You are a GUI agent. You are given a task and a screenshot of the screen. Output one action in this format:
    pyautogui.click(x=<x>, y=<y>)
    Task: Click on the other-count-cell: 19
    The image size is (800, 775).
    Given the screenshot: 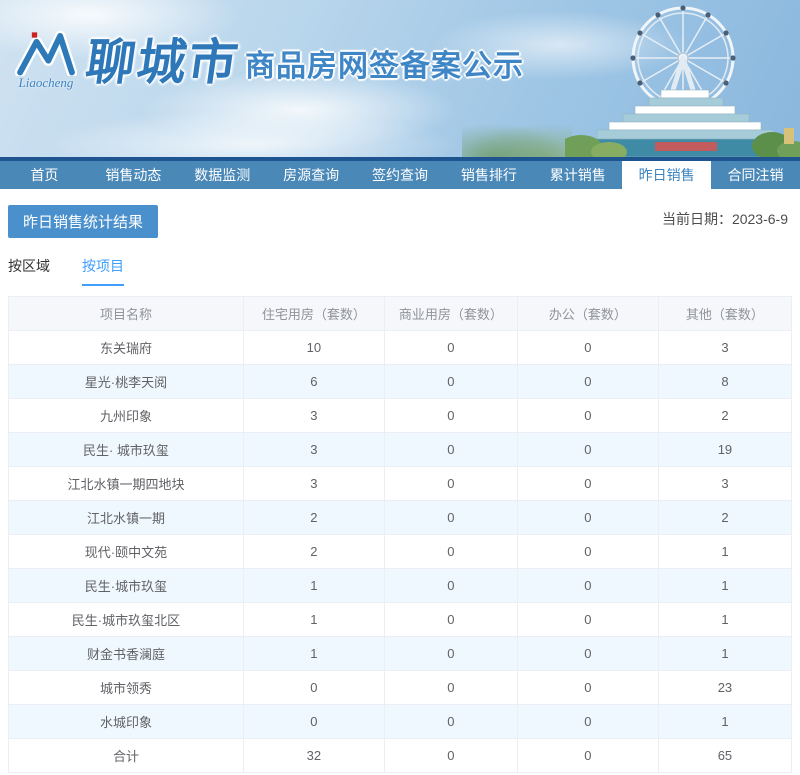 What is the action you would take?
    pyautogui.click(x=725, y=449)
    